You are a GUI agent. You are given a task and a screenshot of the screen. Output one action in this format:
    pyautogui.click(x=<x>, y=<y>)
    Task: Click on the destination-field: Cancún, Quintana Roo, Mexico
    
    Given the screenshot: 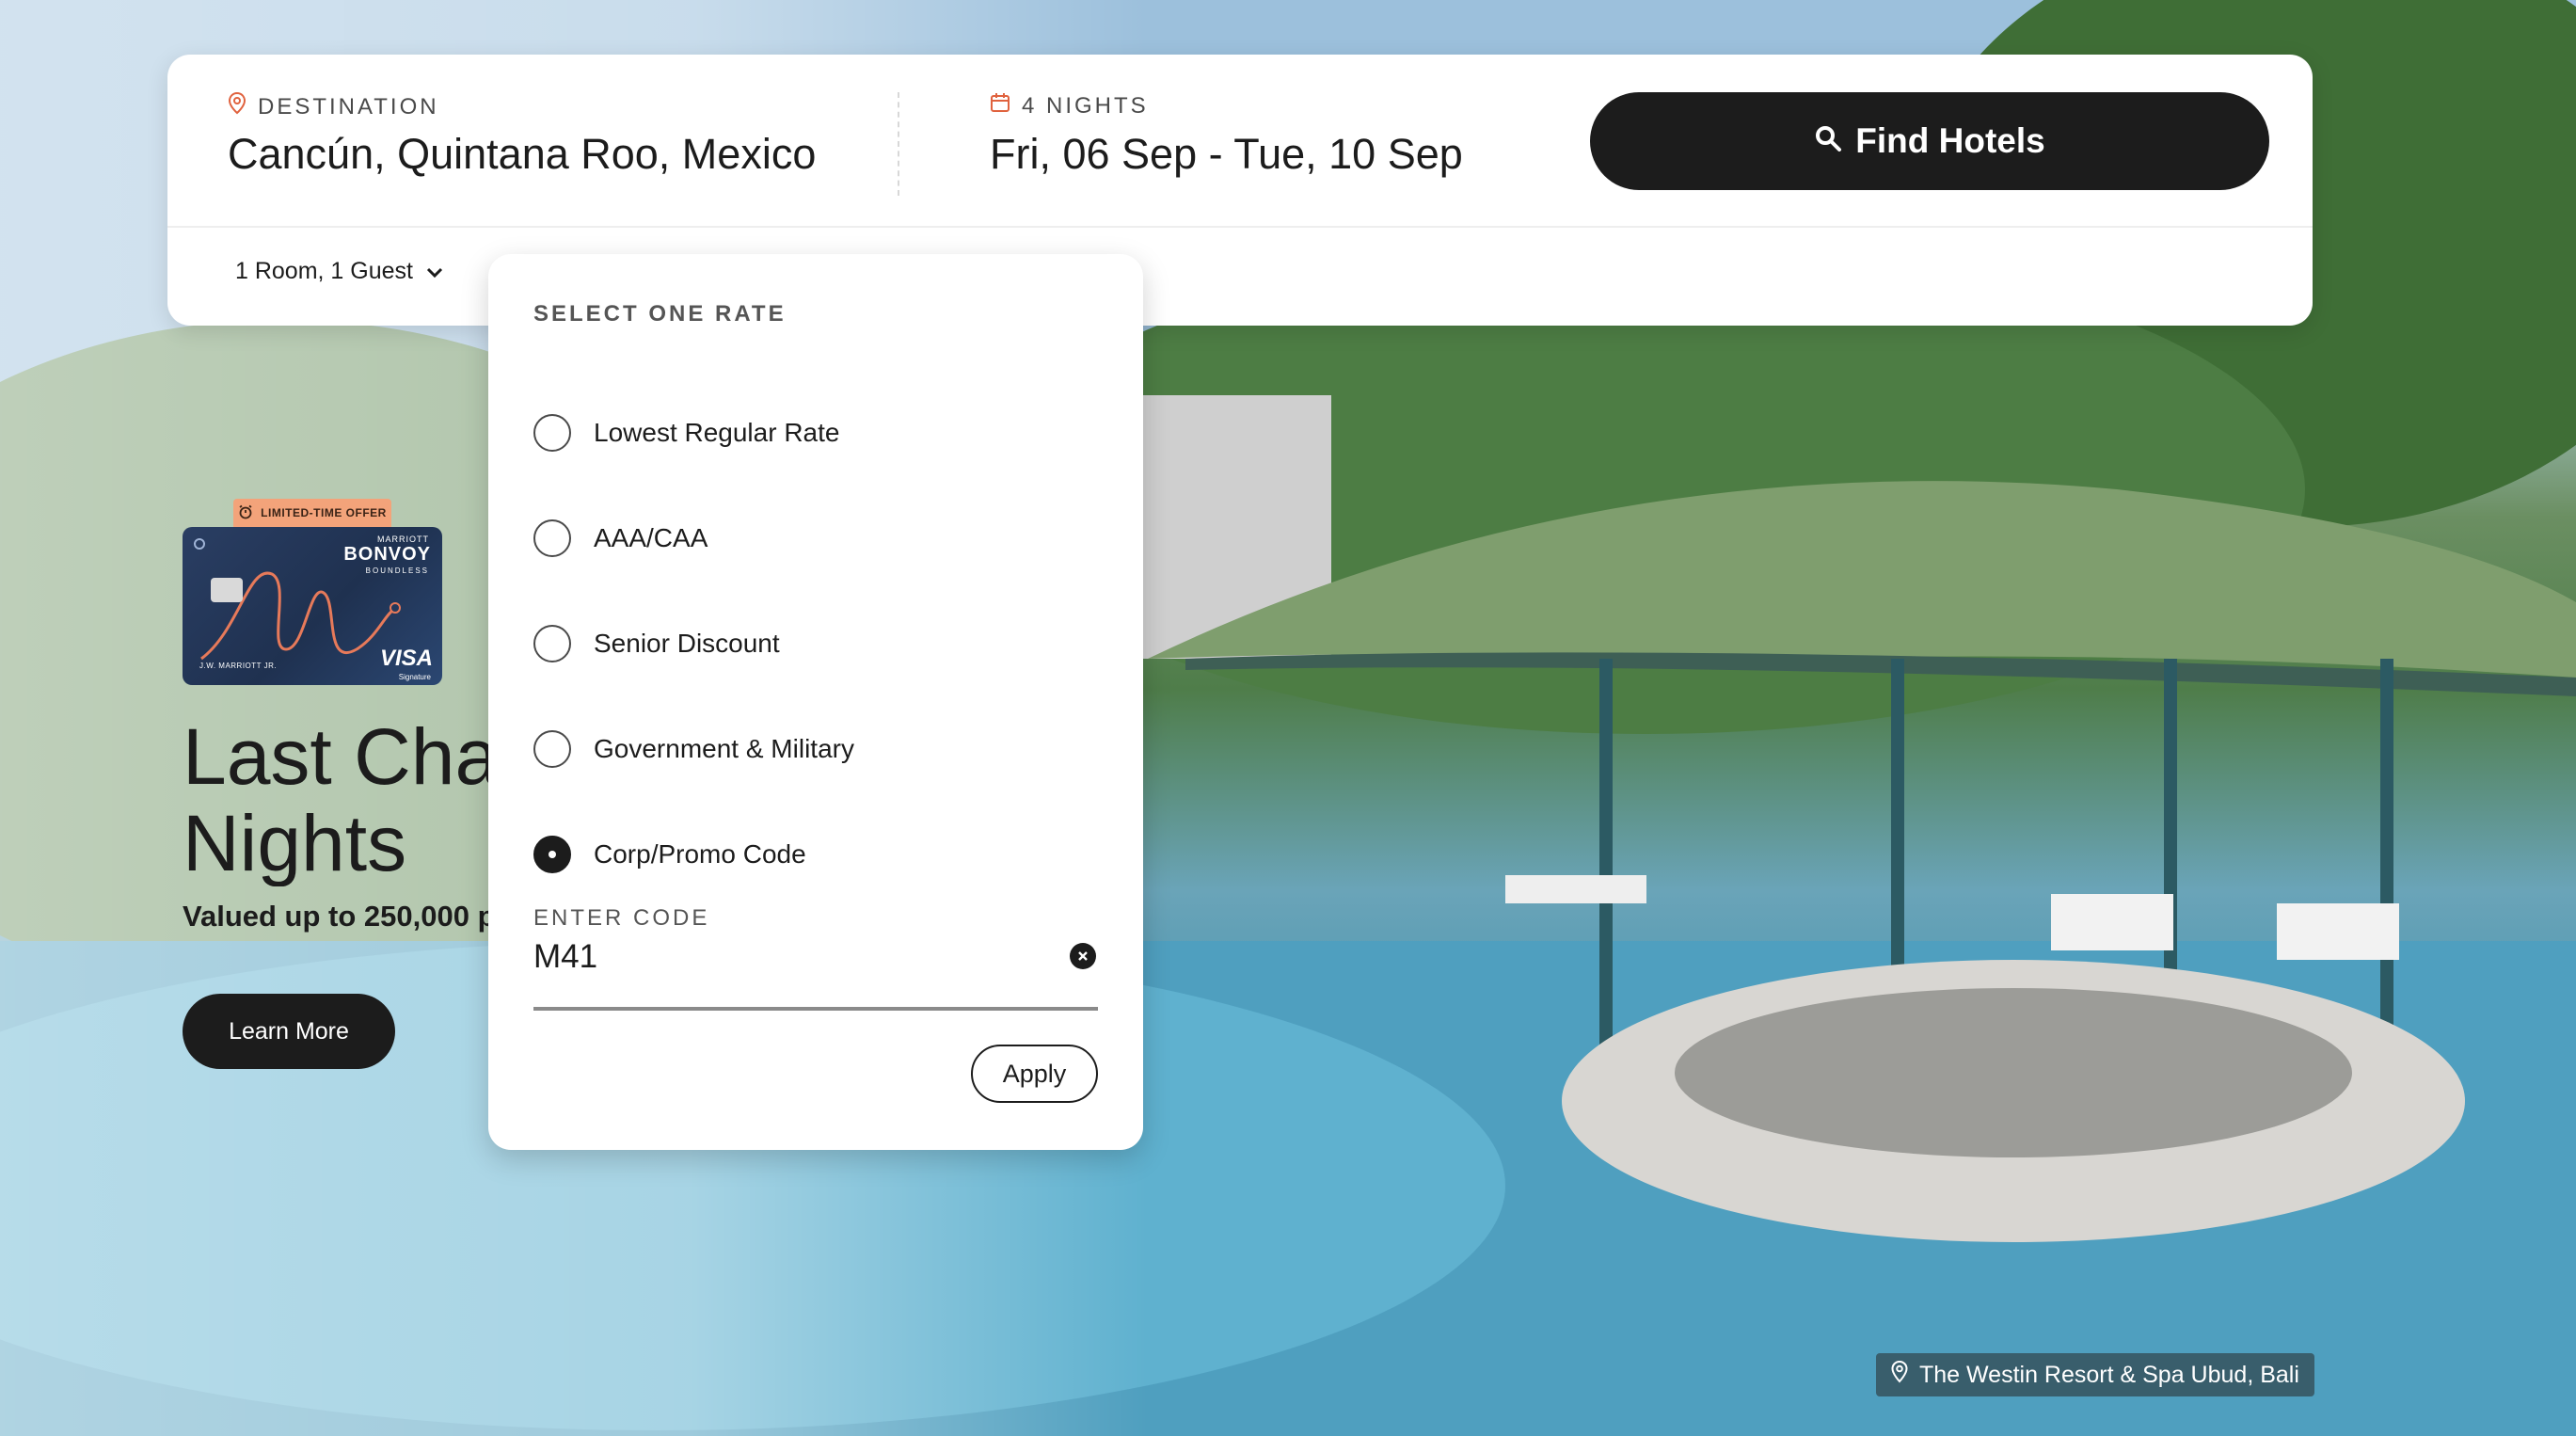 What is the action you would take?
    pyautogui.click(x=522, y=154)
    